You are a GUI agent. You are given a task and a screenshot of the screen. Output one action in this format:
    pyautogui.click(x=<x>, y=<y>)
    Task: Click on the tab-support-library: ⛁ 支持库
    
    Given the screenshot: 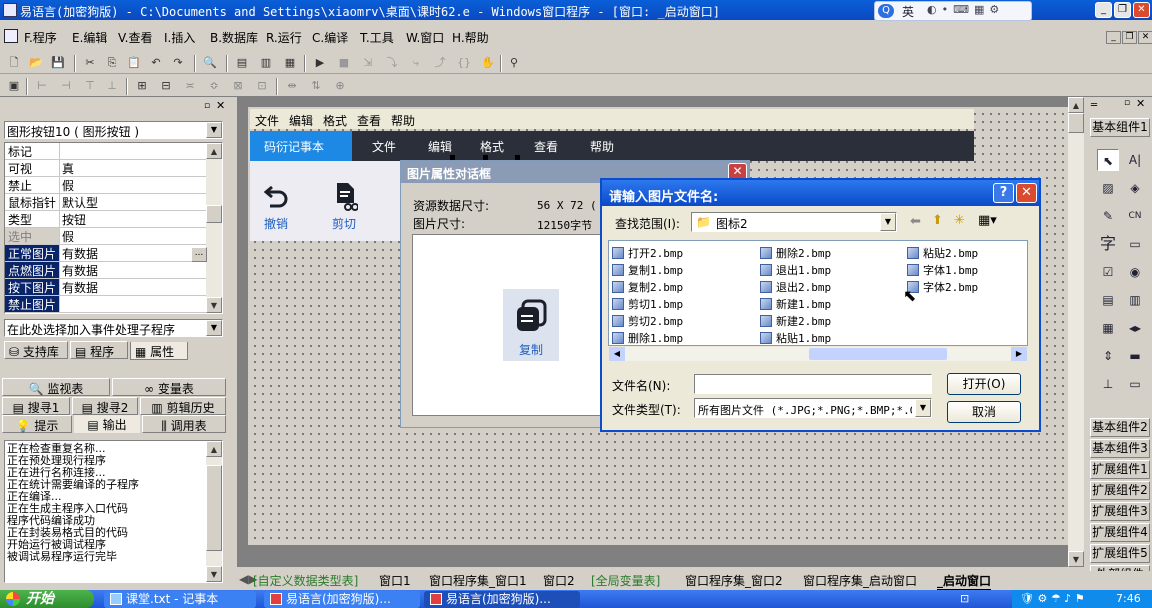 What is the action you would take?
    pyautogui.click(x=36, y=350)
    